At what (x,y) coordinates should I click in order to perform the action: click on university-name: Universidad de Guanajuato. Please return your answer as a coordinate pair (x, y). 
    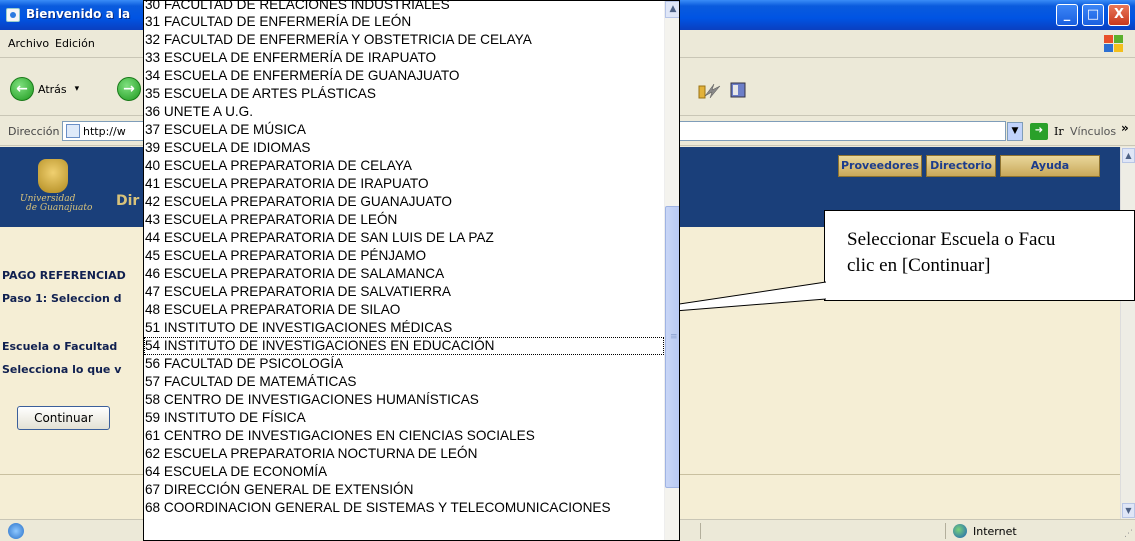
    Looking at the image, I should click on (56, 203).